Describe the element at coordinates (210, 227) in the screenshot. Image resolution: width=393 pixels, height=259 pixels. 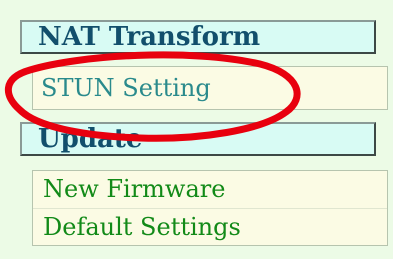
I see `menu-item-default-settings: Default Settings` at that location.